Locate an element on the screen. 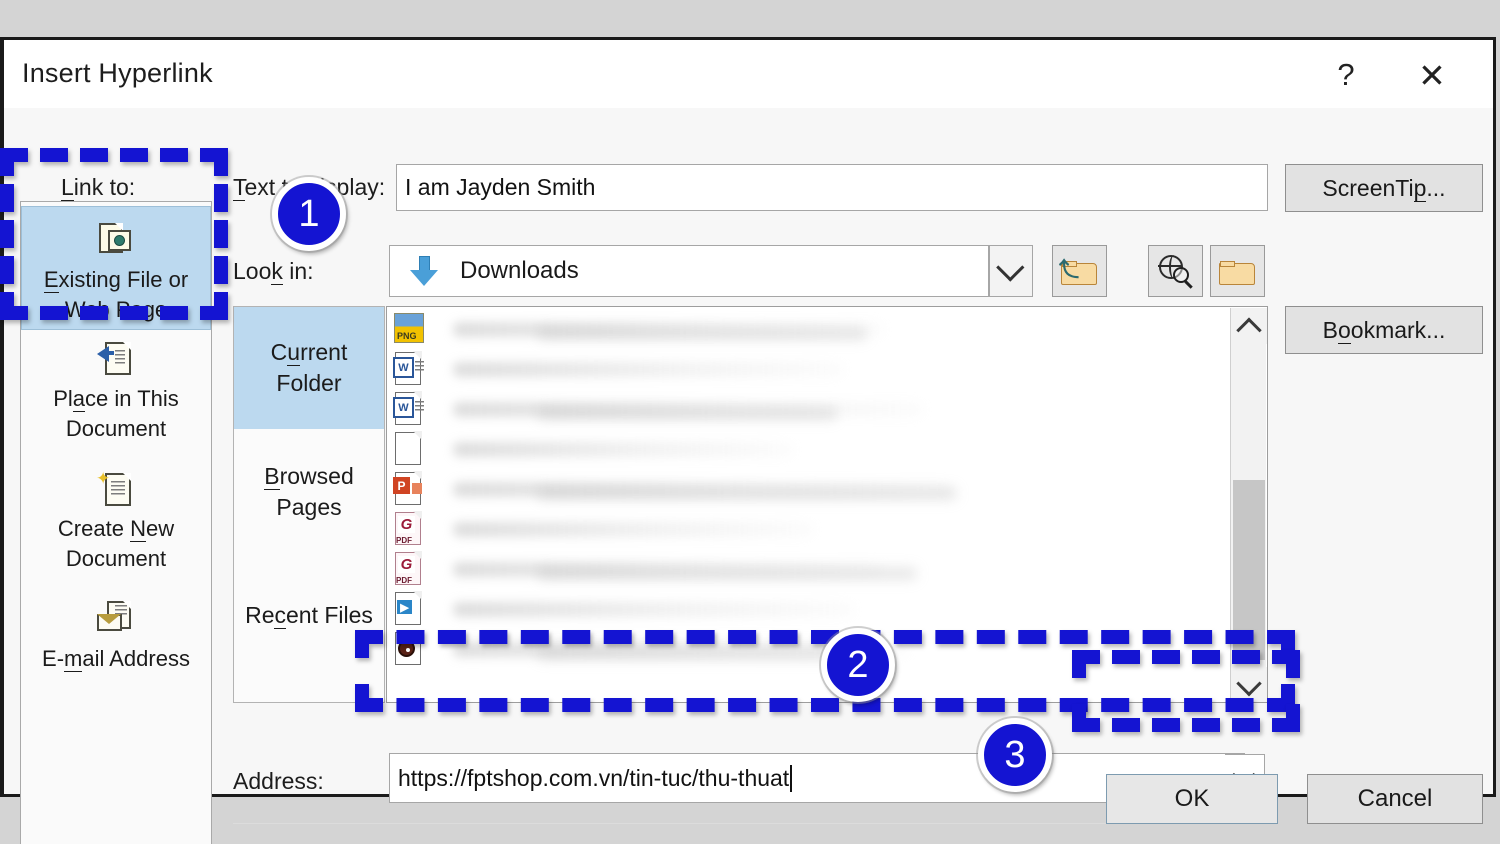 The image size is (1500, 844). list-item is located at coordinates (808, 449).